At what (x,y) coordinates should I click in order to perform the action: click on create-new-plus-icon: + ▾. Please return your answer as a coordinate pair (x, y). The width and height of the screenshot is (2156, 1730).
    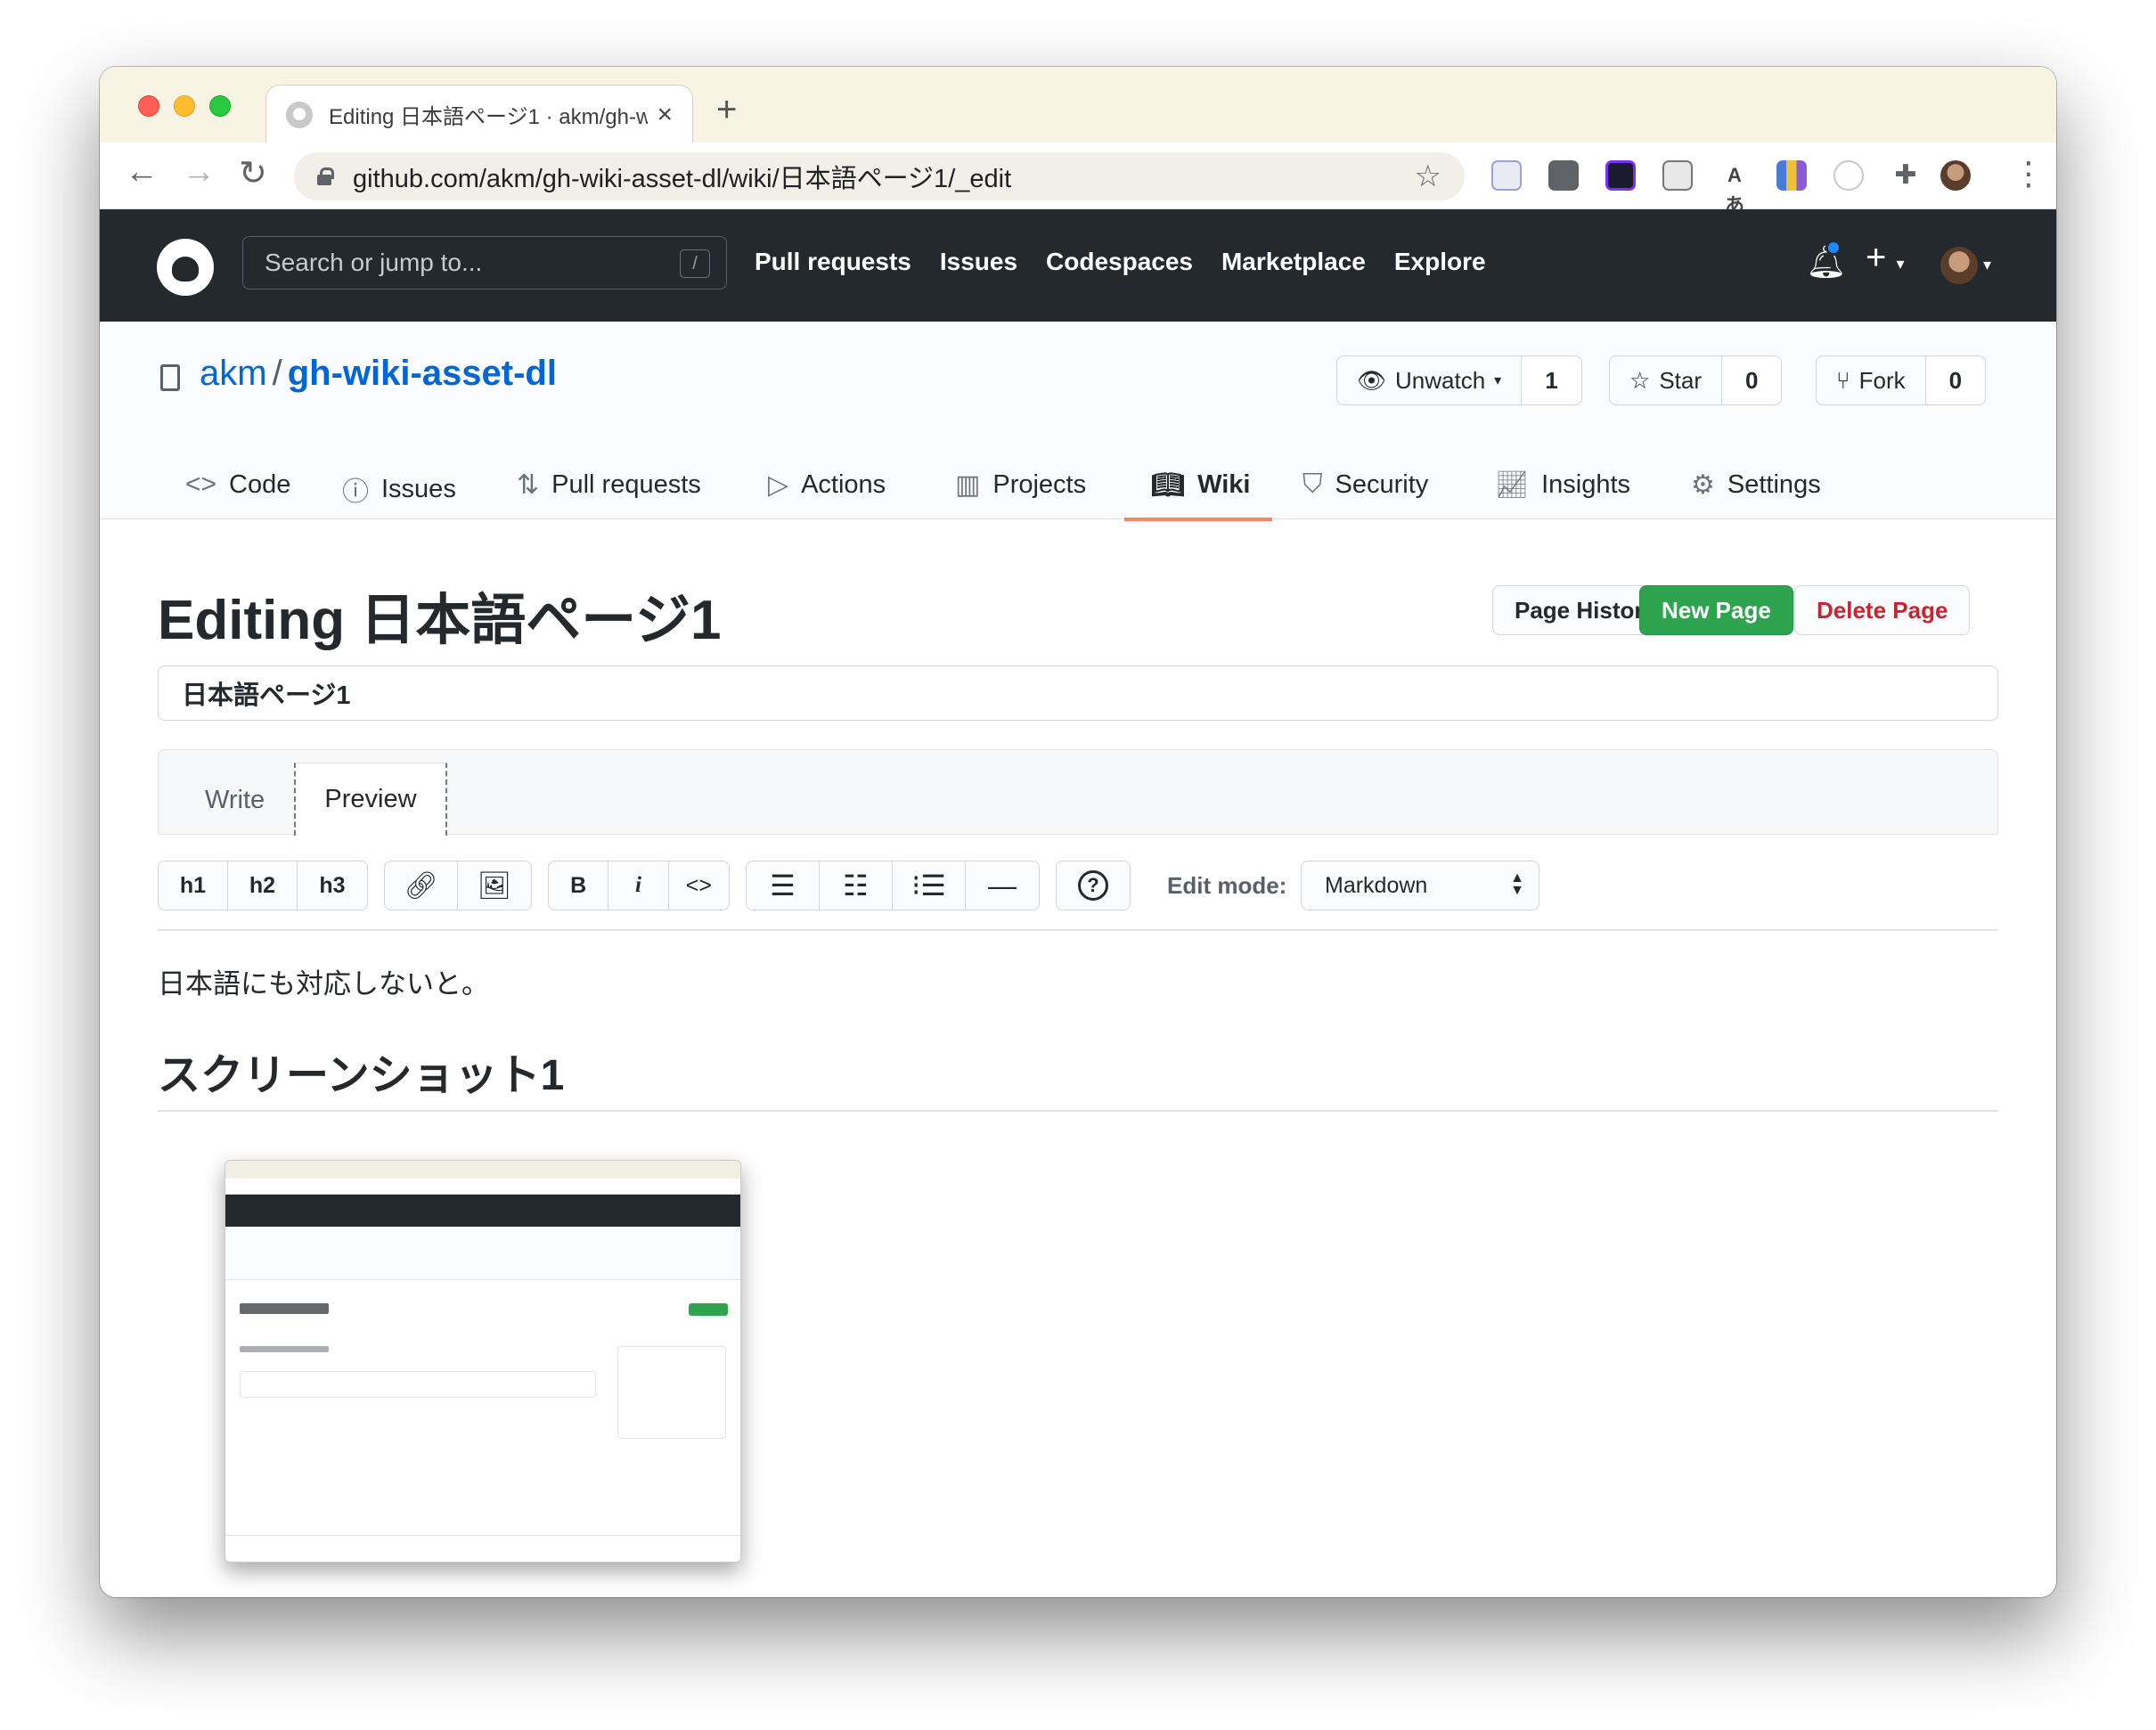
    Looking at the image, I should click on (1885, 258).